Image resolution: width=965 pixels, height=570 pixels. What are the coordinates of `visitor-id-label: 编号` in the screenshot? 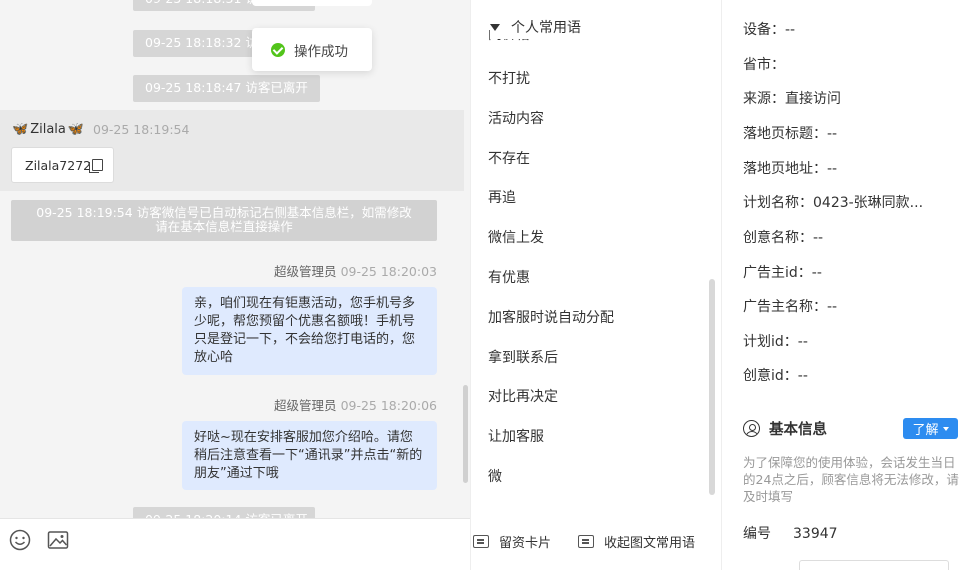 It's located at (757, 534).